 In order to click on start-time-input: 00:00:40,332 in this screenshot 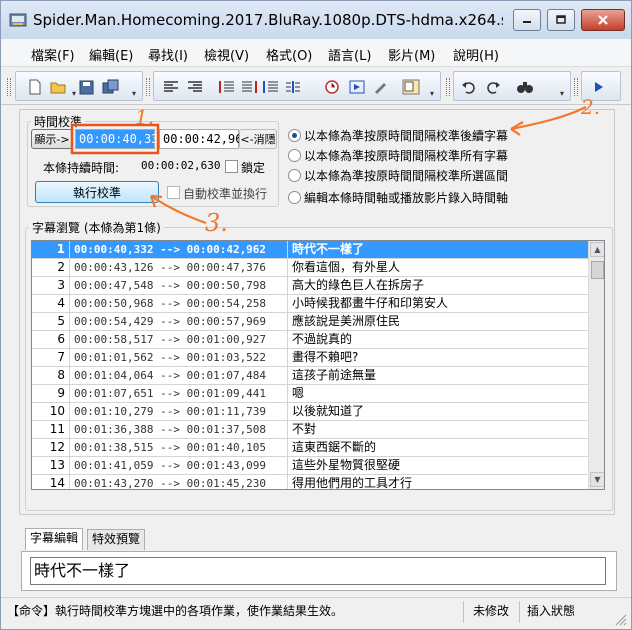, I will do `click(120, 139)`.